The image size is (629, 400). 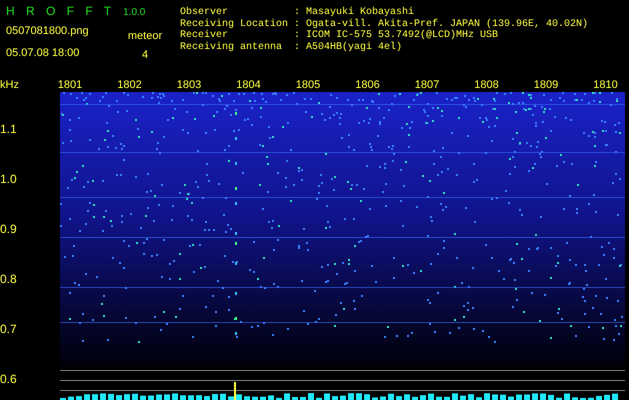 What do you see at coordinates (43, 53) in the screenshot?
I see `date-time: 05.07.08 18:00` at bounding box center [43, 53].